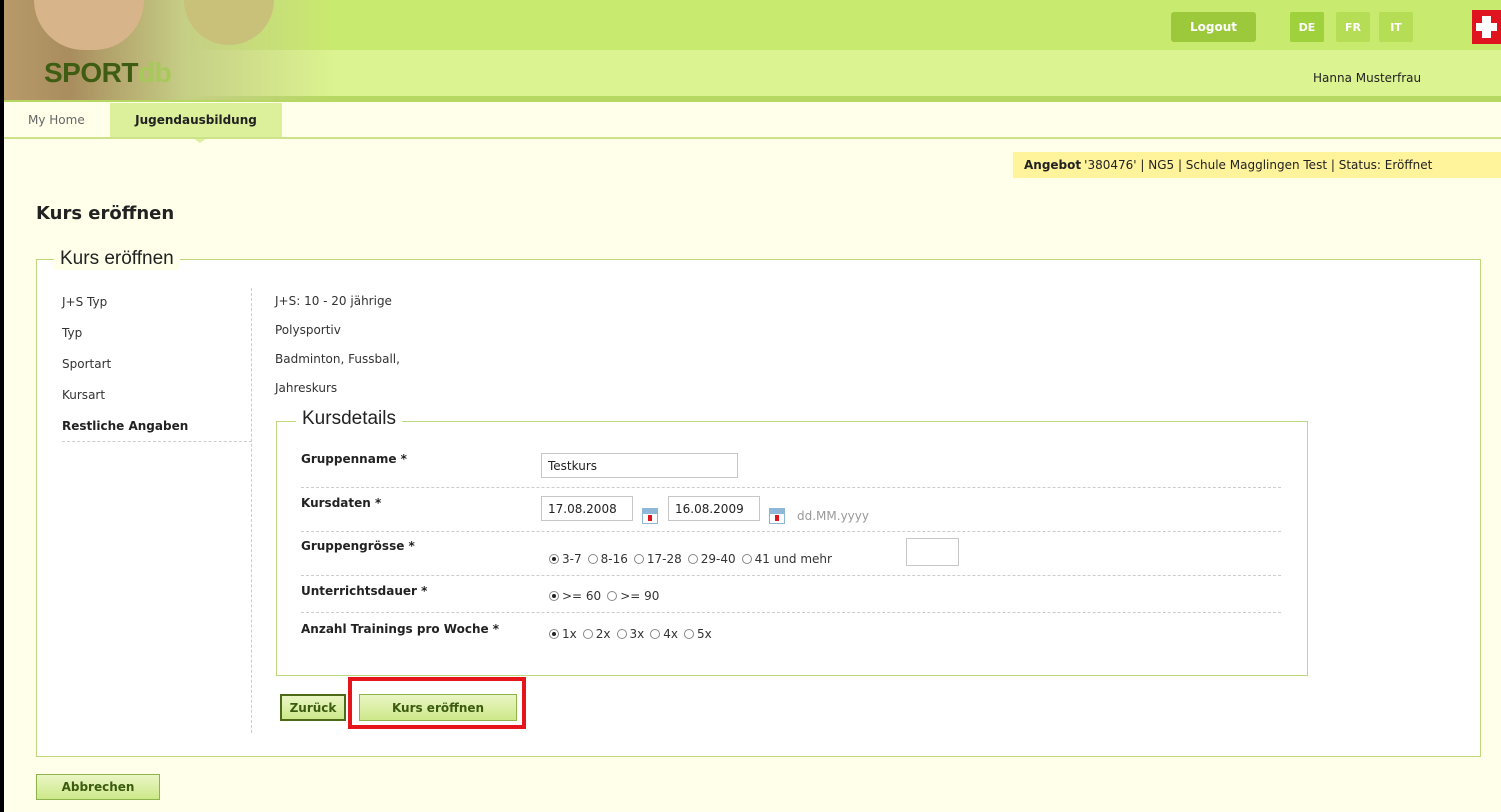  What do you see at coordinates (313, 707) in the screenshot?
I see `back-button: Zurück` at bounding box center [313, 707].